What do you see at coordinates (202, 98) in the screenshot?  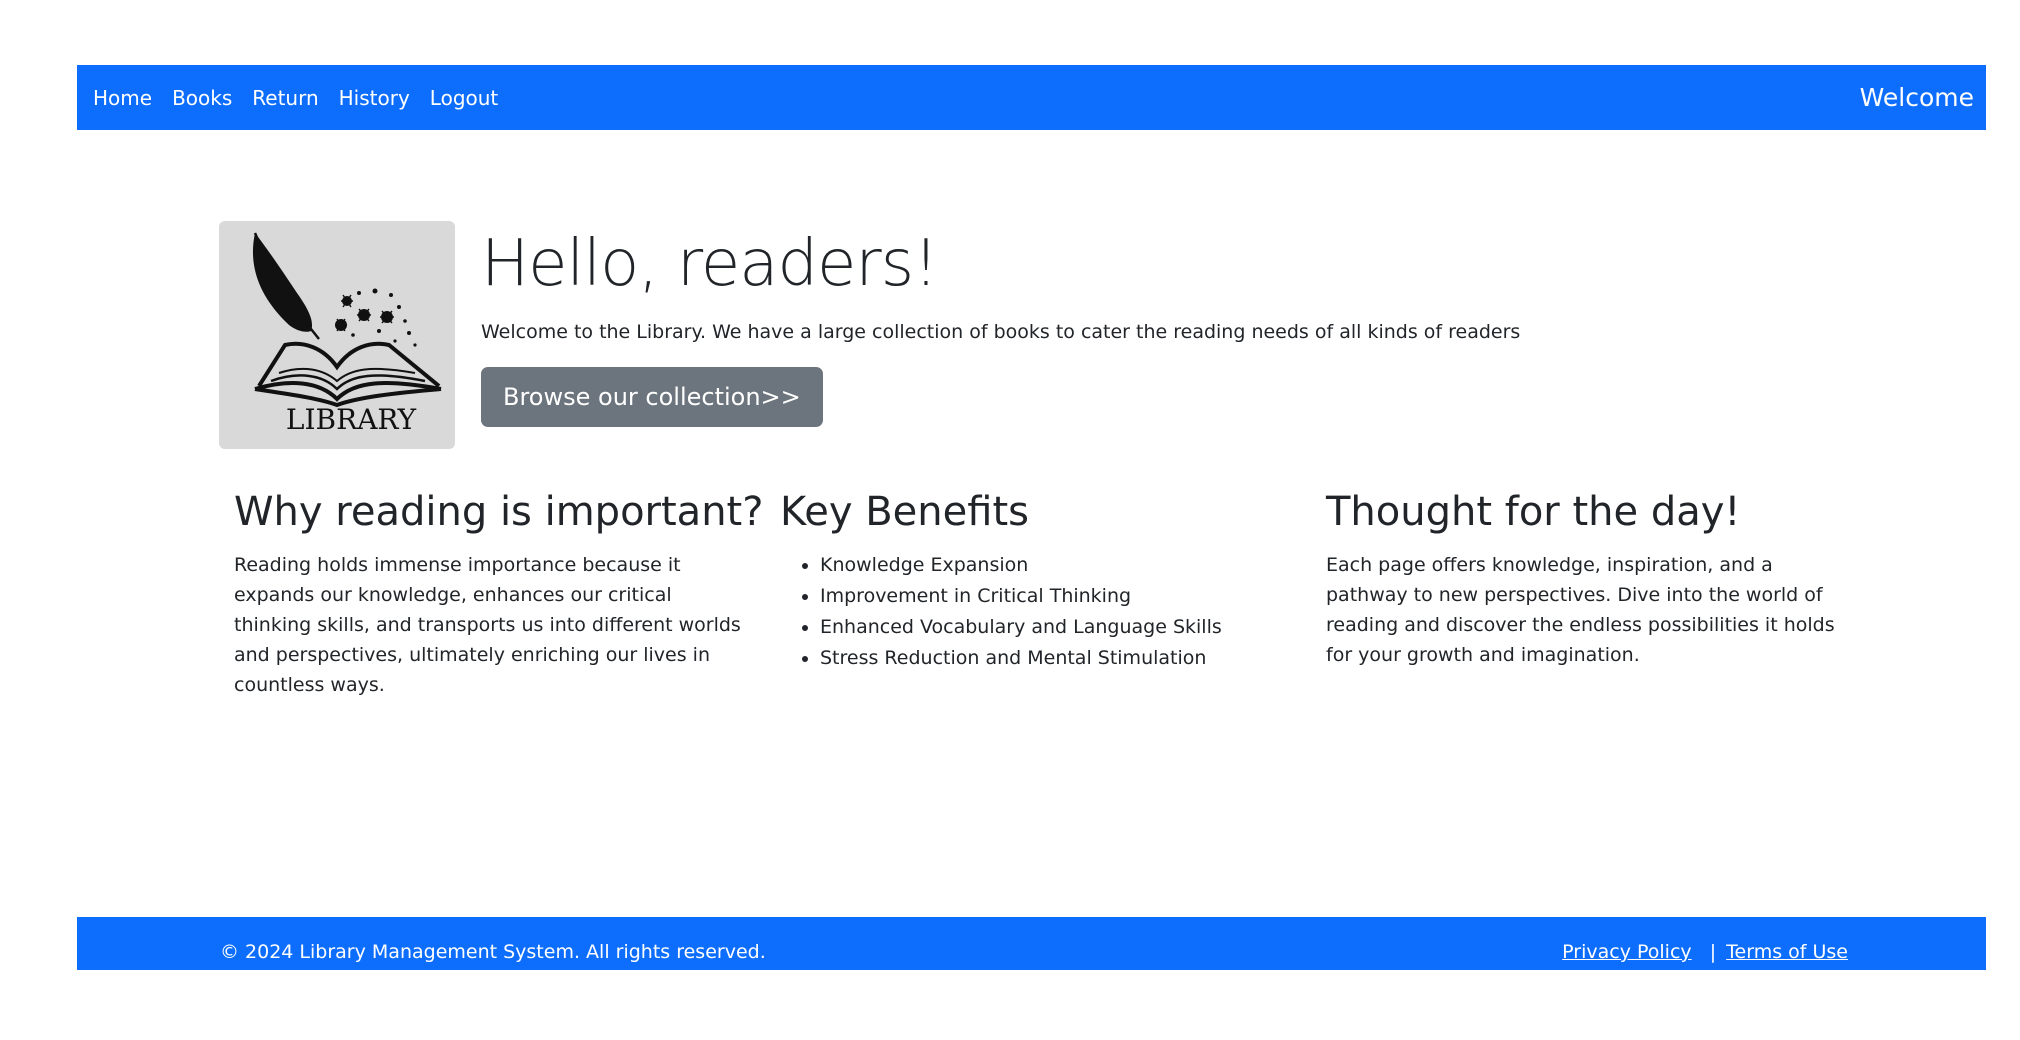 I see `nav-link-books: Books` at bounding box center [202, 98].